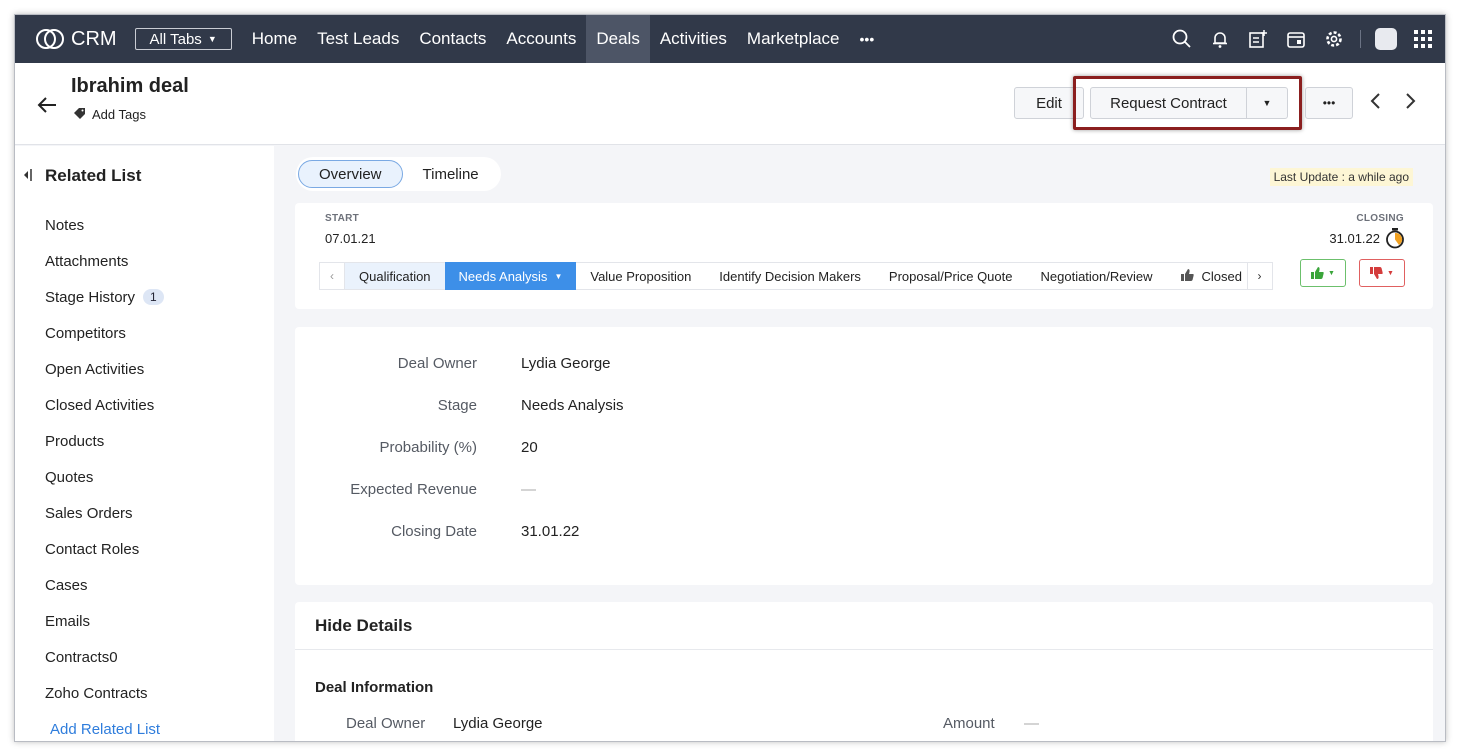 The width and height of the screenshot is (1459, 756). What do you see at coordinates (95, 369) in the screenshot?
I see `related-item-label: Open Activities` at bounding box center [95, 369].